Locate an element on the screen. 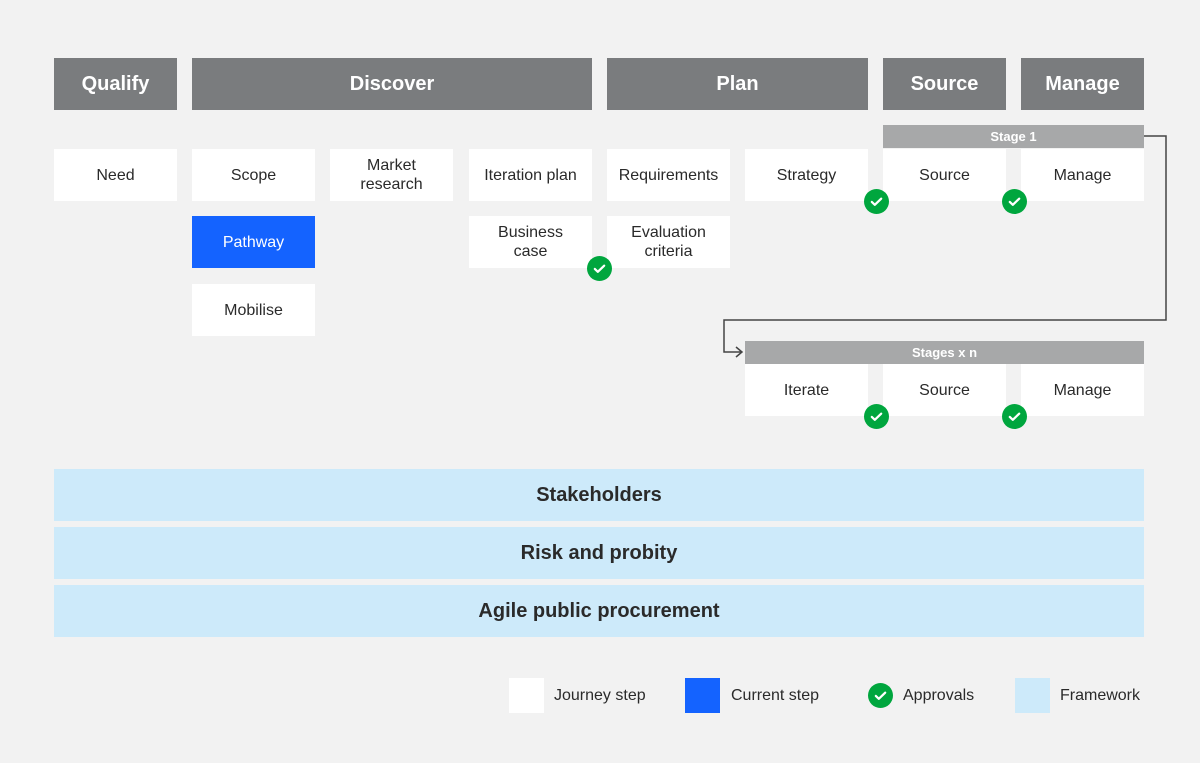  journey-step-evaluation-criteria: Evaluation criteria is located at coordinates (668, 242).